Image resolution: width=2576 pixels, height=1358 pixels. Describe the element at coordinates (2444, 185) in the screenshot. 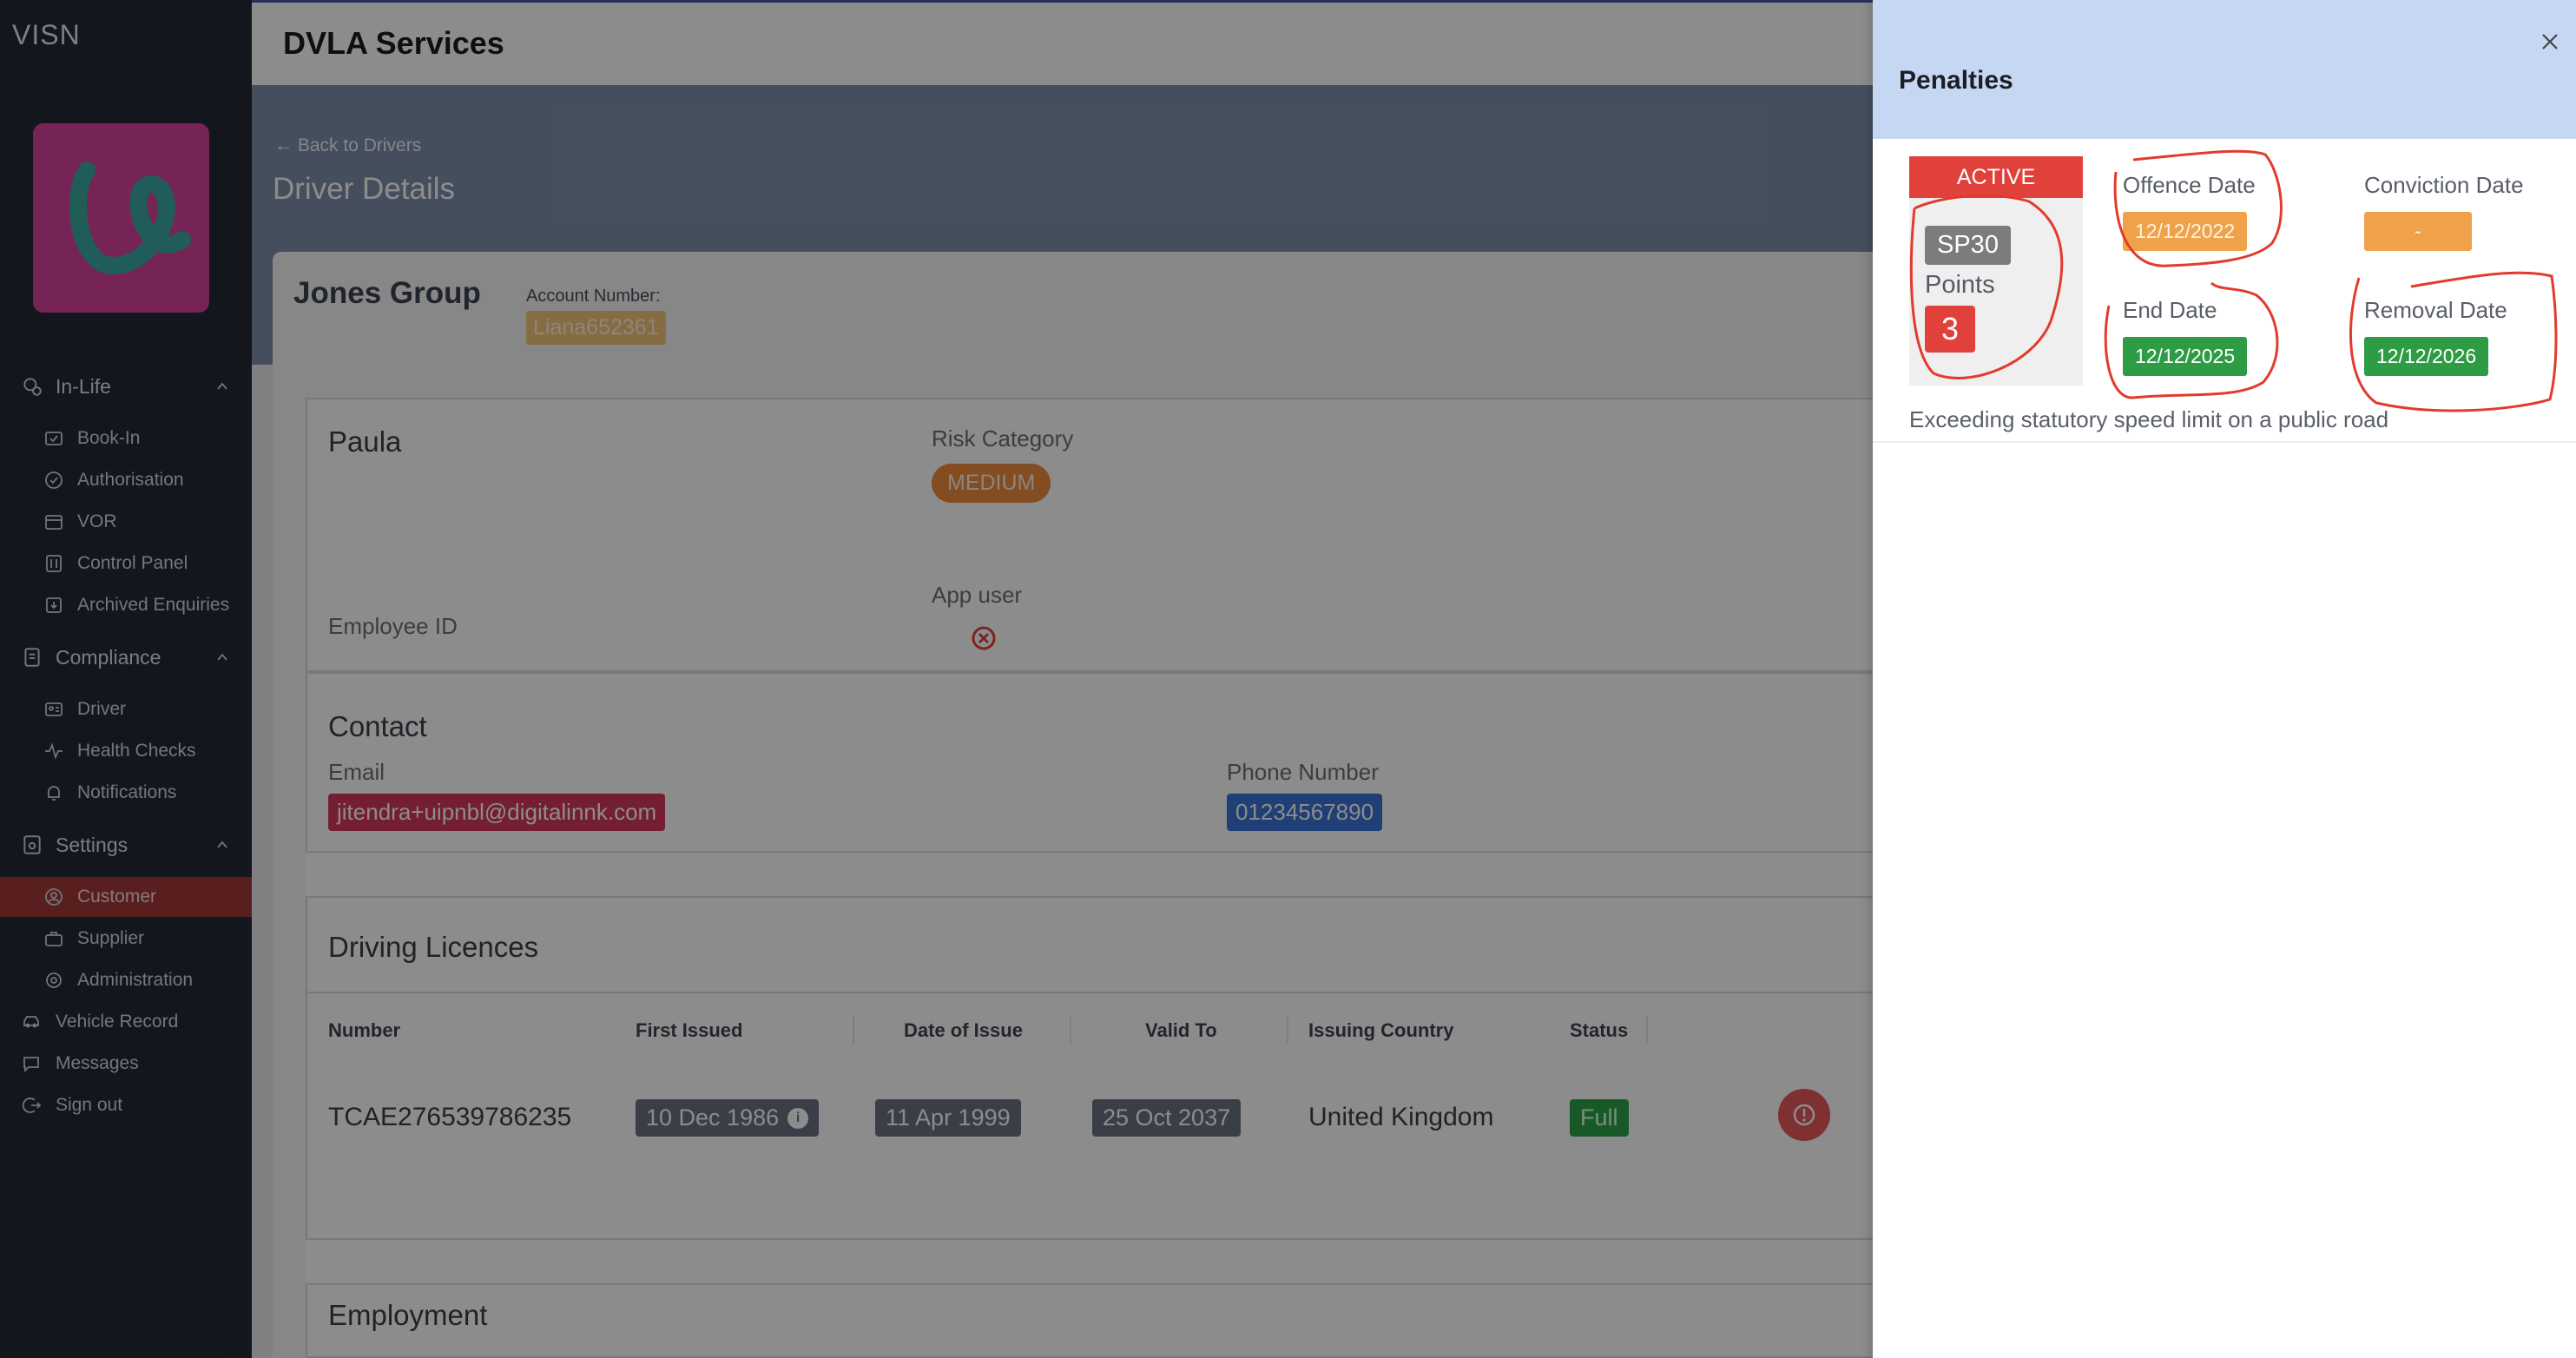

I see `conviction-date-label: Conviction Date` at that location.